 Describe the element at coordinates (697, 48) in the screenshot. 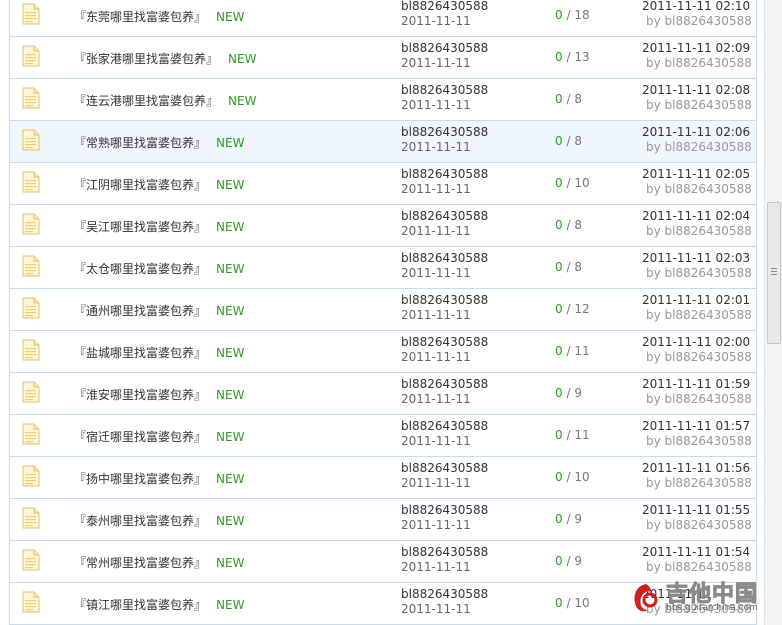

I see `last-post-time-link: 2011-11-11 02:09` at that location.